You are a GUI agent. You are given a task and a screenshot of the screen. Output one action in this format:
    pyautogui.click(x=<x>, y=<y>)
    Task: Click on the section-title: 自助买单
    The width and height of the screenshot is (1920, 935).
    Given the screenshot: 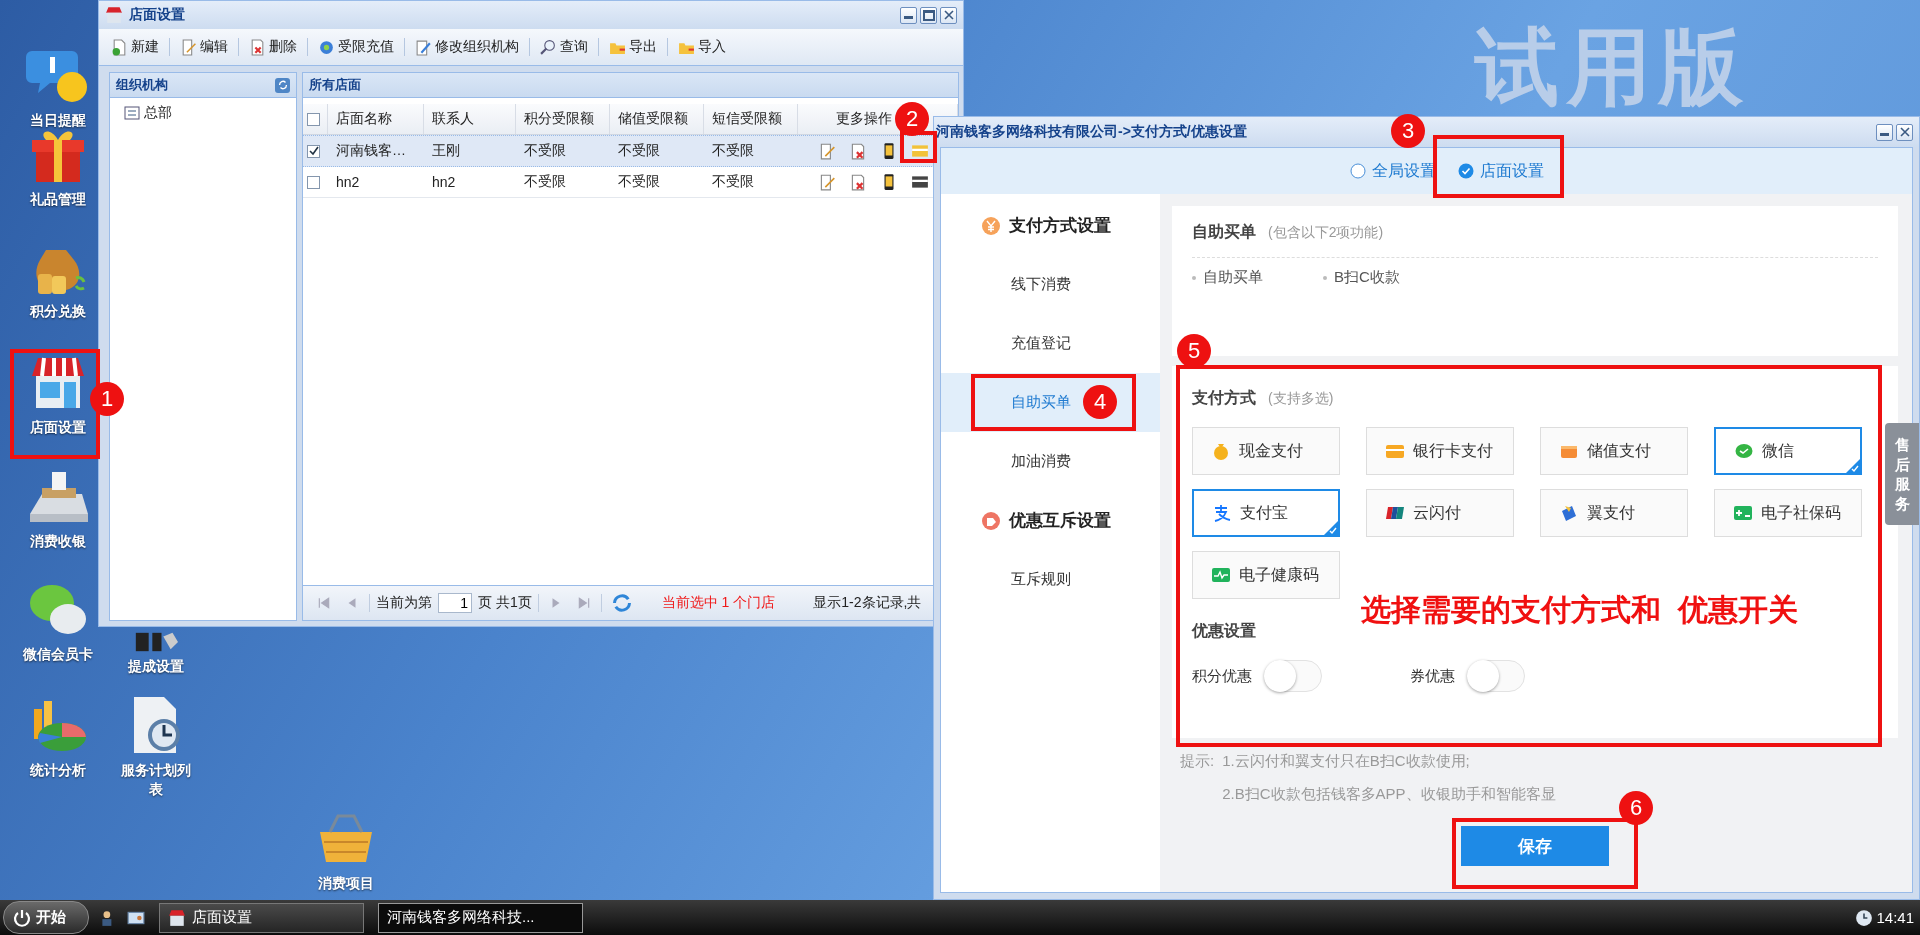 What is the action you would take?
    pyautogui.click(x=1224, y=232)
    